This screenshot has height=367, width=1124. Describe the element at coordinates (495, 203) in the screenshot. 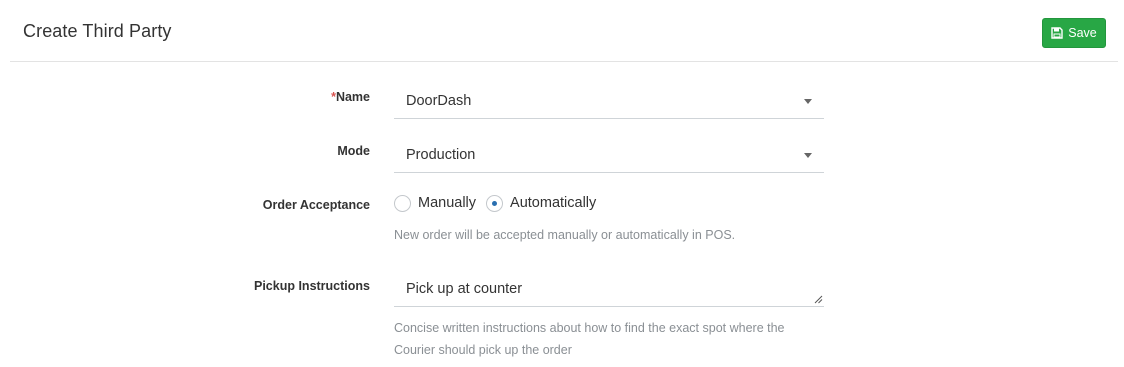

I see `radio-circle-automatically` at that location.